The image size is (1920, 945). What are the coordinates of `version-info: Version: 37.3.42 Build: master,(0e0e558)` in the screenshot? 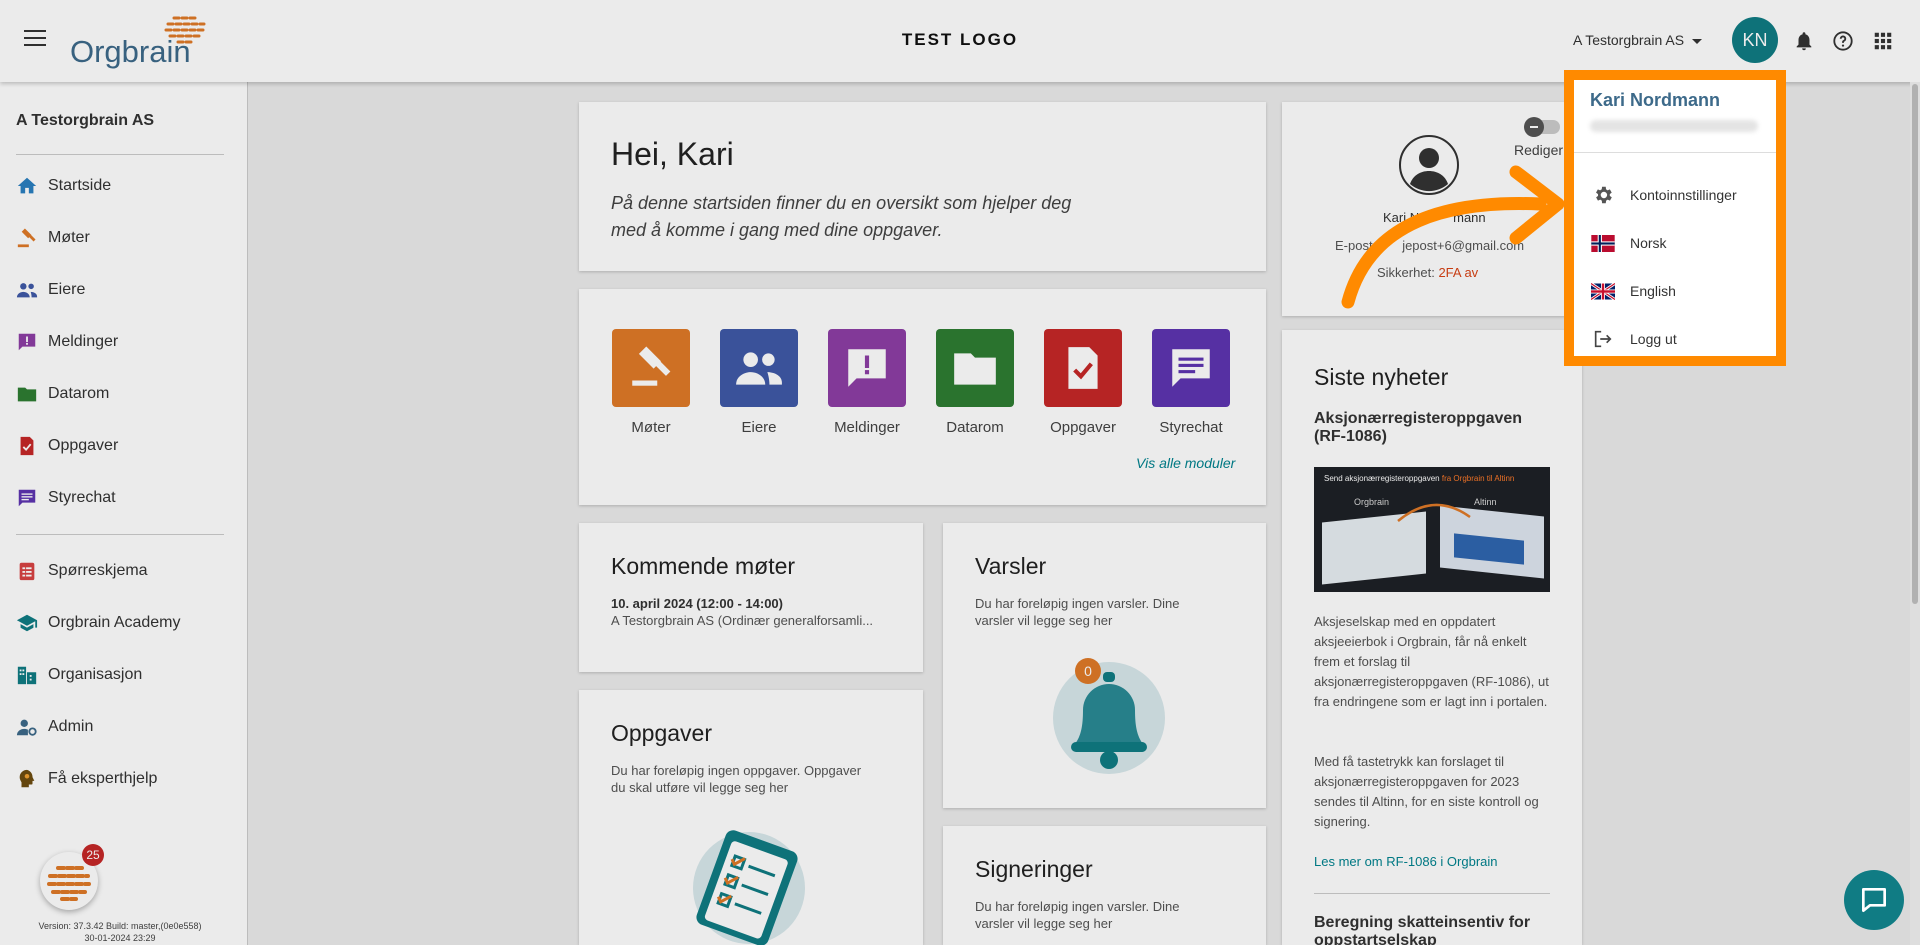 It's located at (120, 926).